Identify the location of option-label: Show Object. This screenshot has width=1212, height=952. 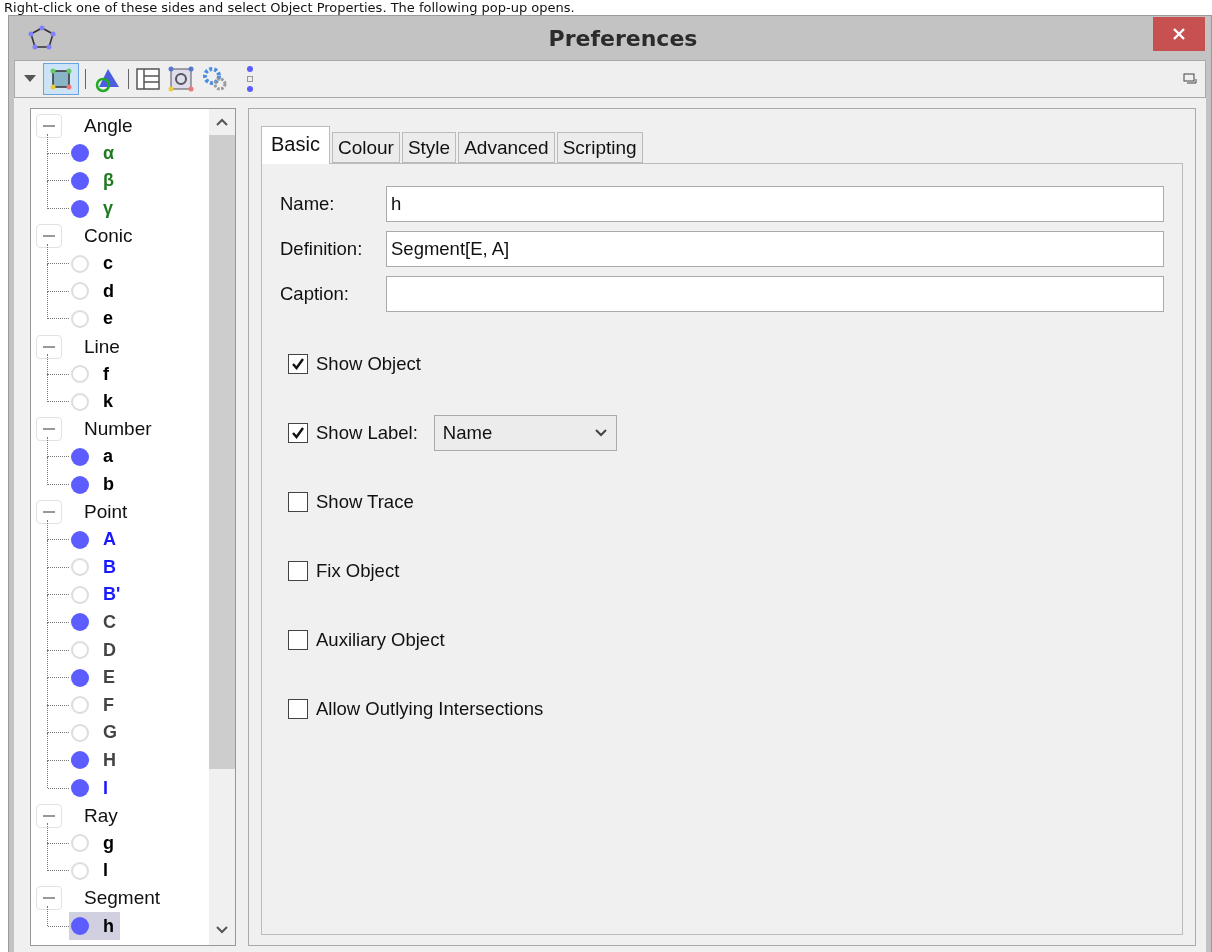
(368, 364).